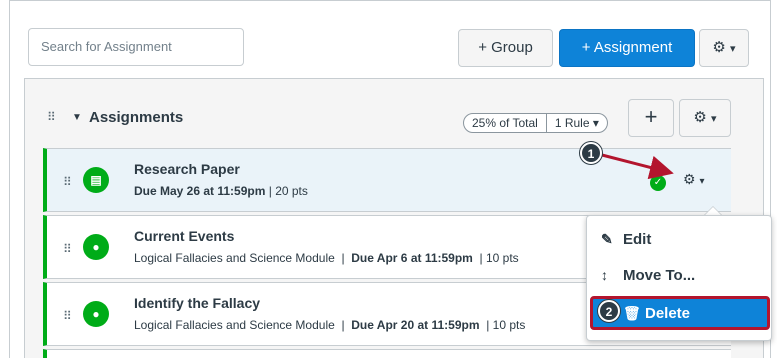  I want to click on assignment-settings-button: ⚙ ▾, so click(693, 179).